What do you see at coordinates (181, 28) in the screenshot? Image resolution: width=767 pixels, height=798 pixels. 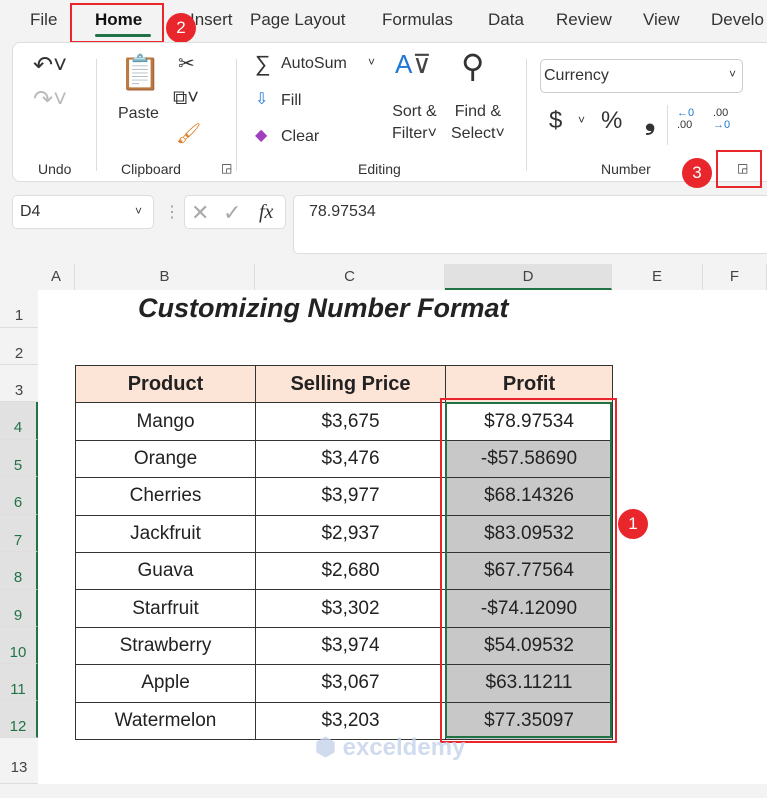 I see `step-badge-2: 2` at bounding box center [181, 28].